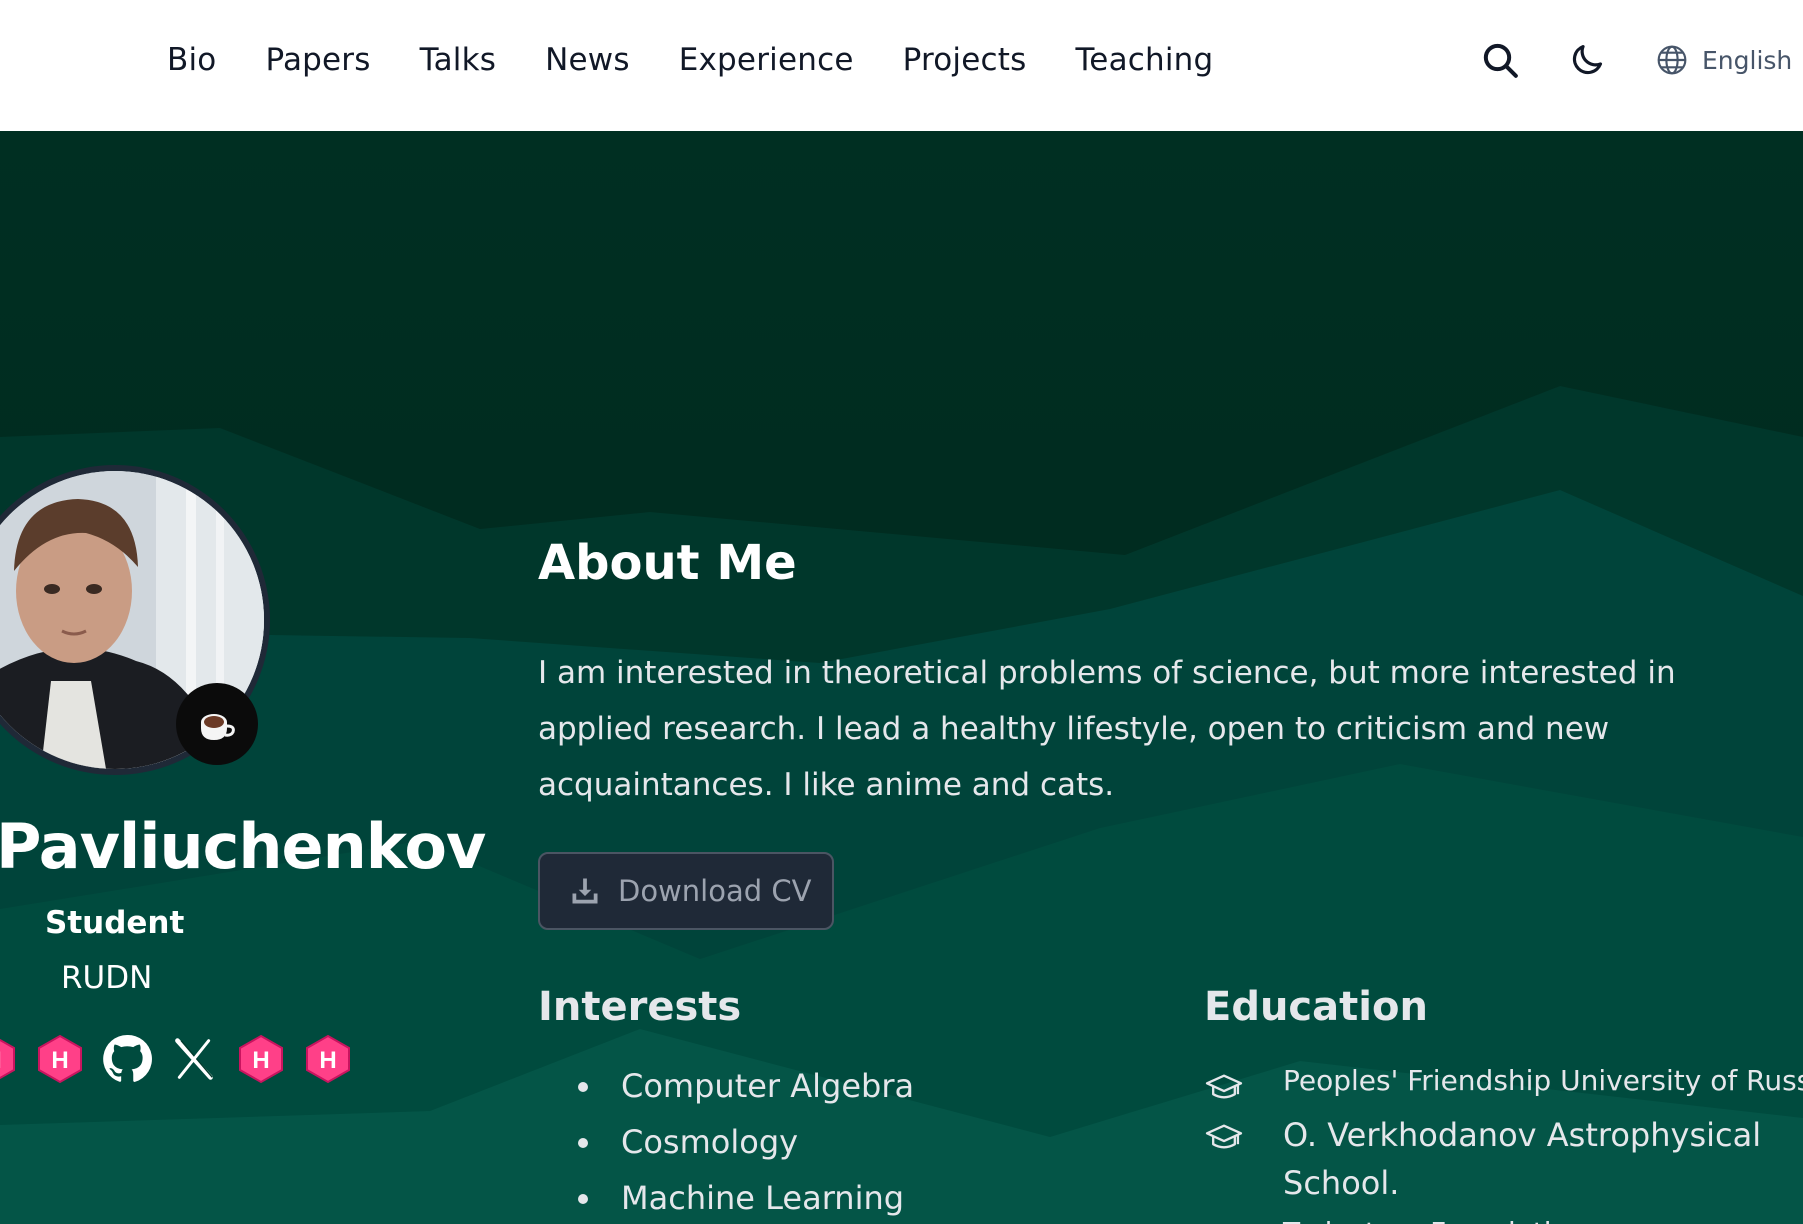 The width and height of the screenshot is (1803, 1224). I want to click on education-name: Trajectory Foundation, so click(1543, 1218).